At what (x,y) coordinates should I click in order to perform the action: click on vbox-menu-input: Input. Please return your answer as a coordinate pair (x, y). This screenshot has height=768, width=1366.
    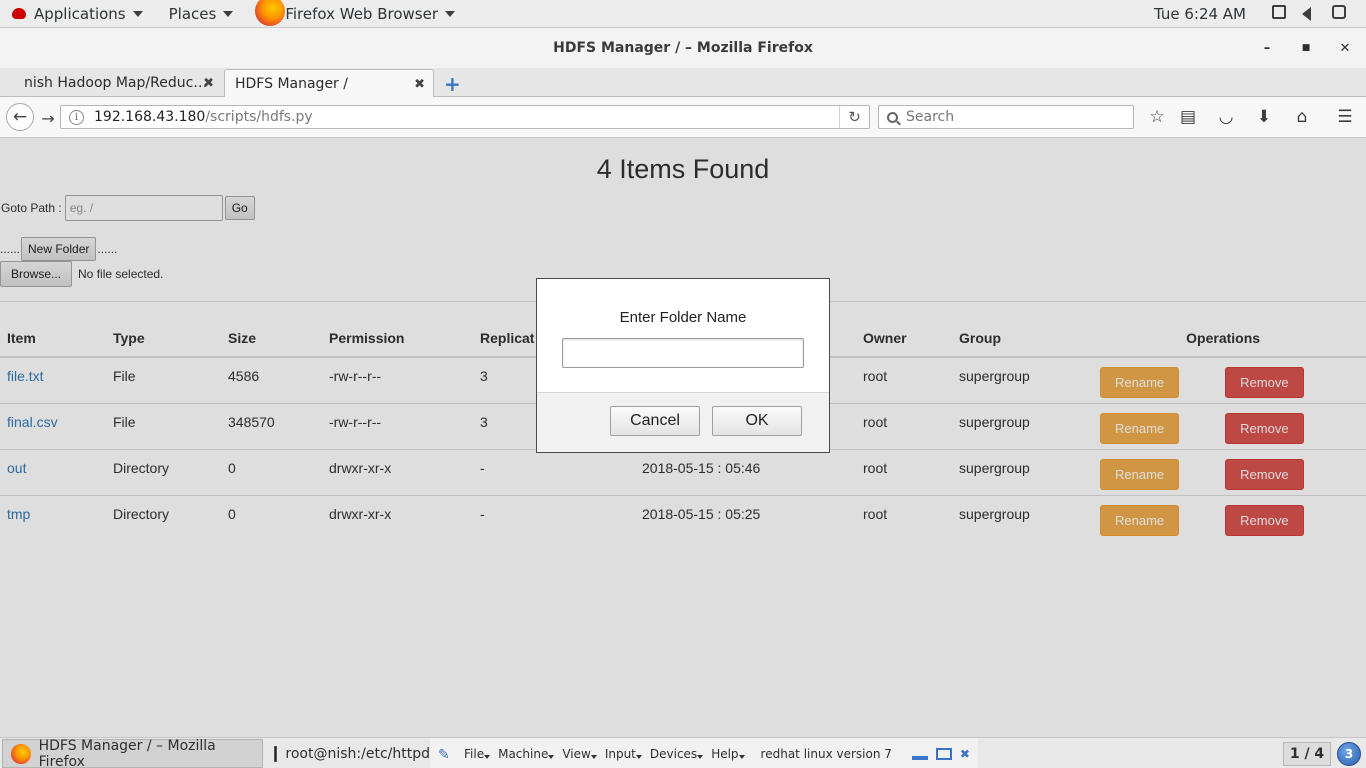
    Looking at the image, I should click on (623, 754).